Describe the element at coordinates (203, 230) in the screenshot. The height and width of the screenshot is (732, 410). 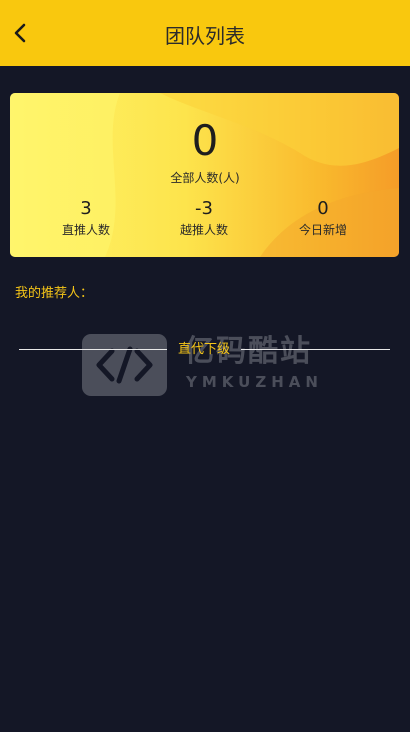
I see `indirect-referrals-label: 越推人数` at that location.